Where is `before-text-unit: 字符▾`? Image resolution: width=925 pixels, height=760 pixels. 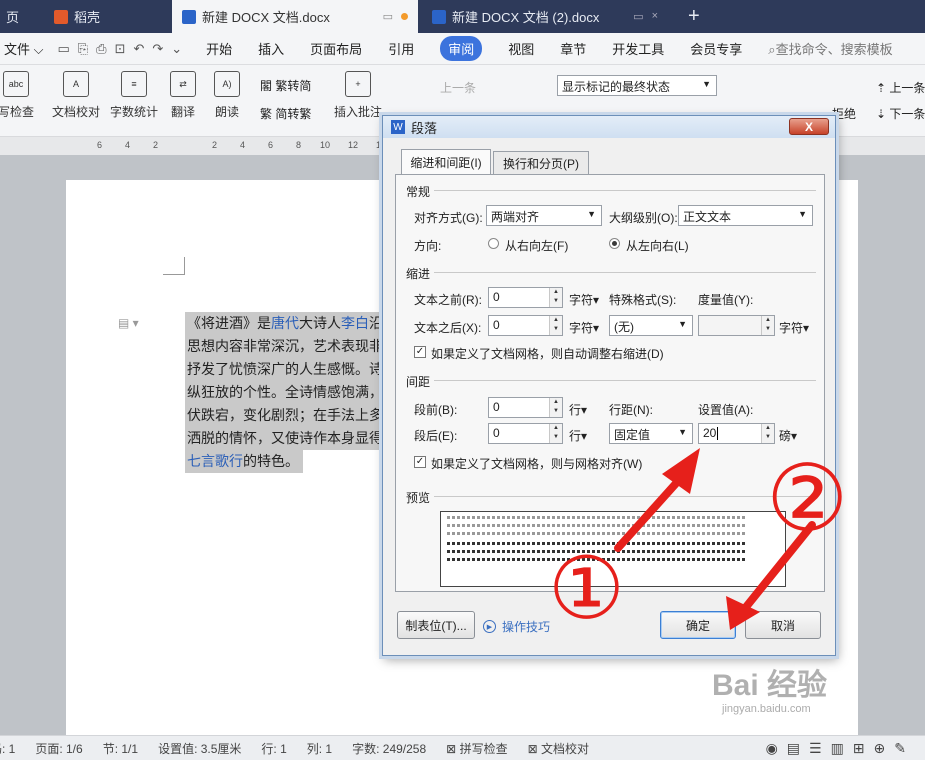 before-text-unit: 字符▾ is located at coordinates (584, 299).